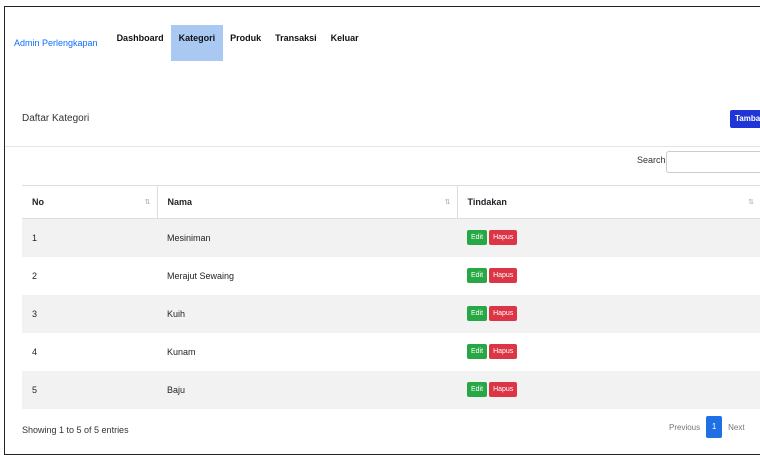 Image resolution: width=760 pixels, height=455 pixels. Describe the element at coordinates (245, 43) in the screenshot. I see `nav-produk: Produk` at that location.